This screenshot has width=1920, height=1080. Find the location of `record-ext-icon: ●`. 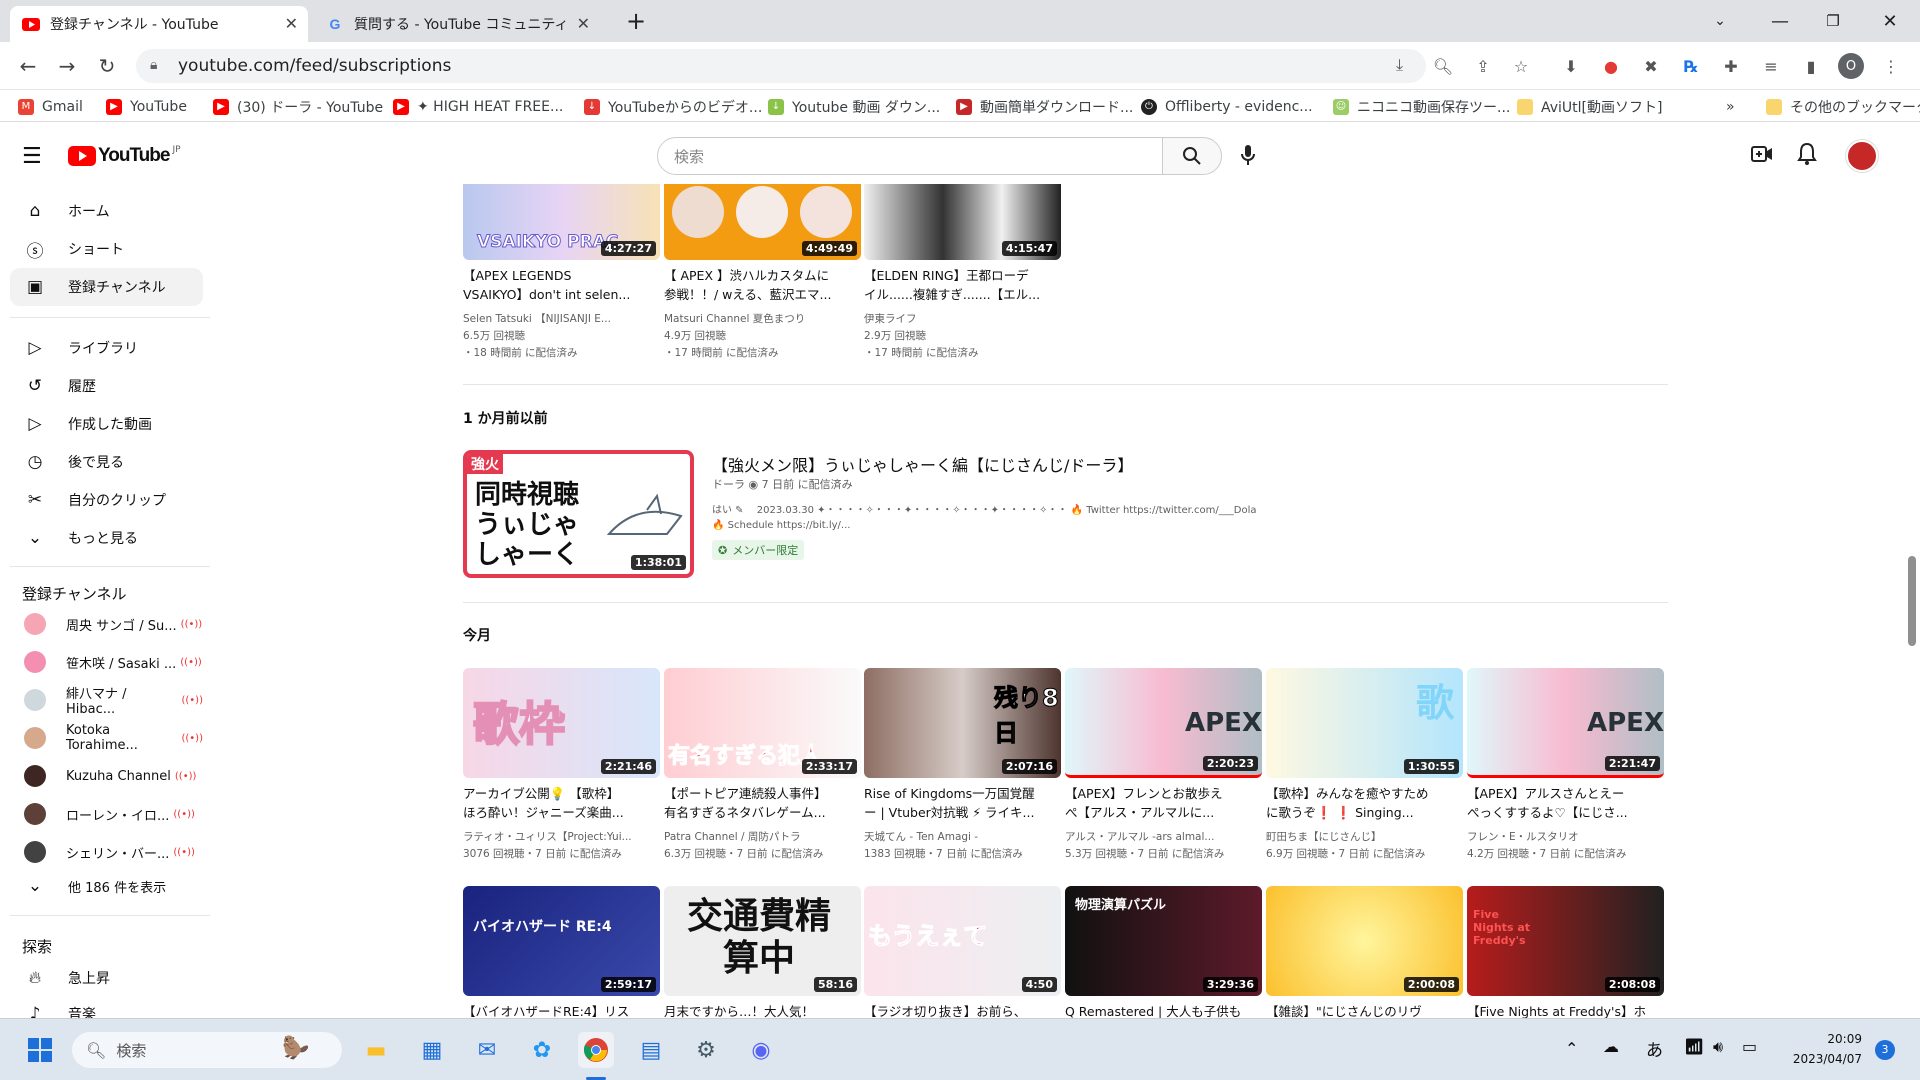

record-ext-icon: ● is located at coordinates (1611, 66).